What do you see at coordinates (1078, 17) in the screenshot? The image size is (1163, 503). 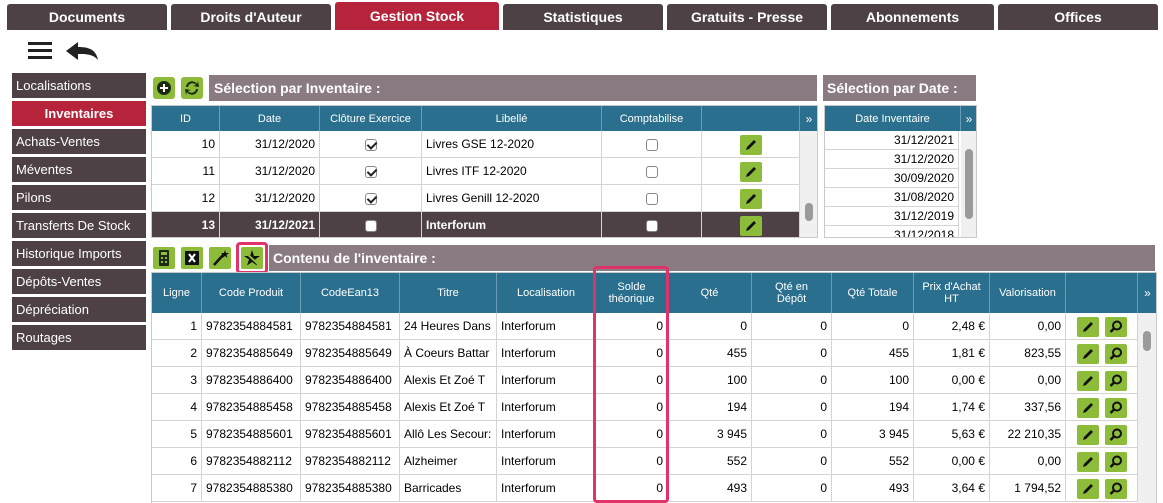 I see `tab-offices: Offices` at bounding box center [1078, 17].